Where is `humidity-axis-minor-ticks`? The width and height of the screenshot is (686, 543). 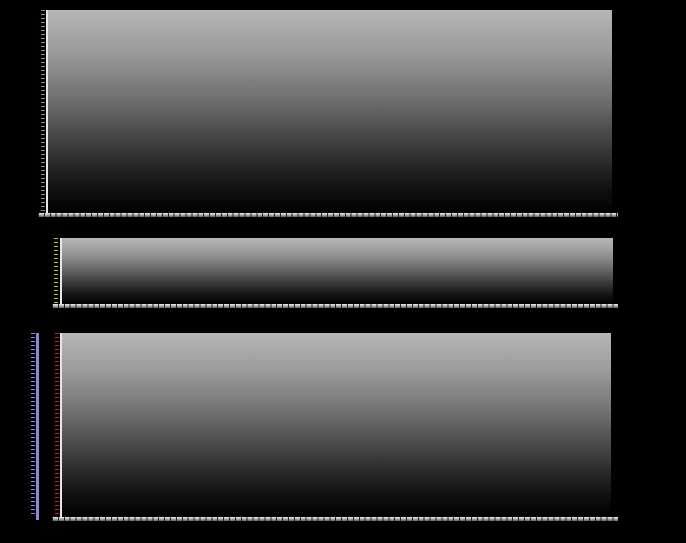 humidity-axis-minor-ticks is located at coordinates (33, 425).